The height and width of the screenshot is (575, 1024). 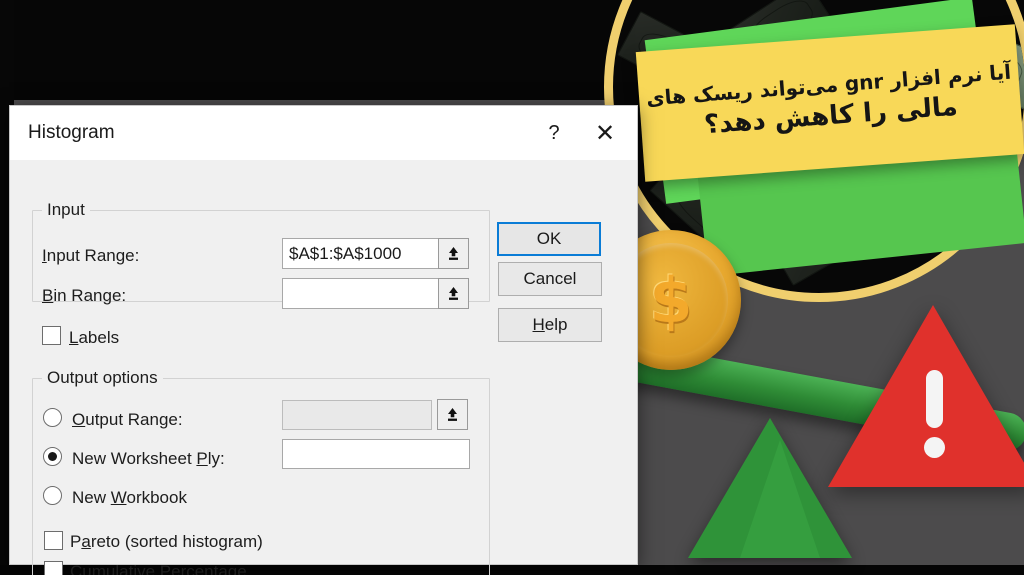 What do you see at coordinates (53, 568) in the screenshot?
I see `cumulative-percentage-checkbox` at bounding box center [53, 568].